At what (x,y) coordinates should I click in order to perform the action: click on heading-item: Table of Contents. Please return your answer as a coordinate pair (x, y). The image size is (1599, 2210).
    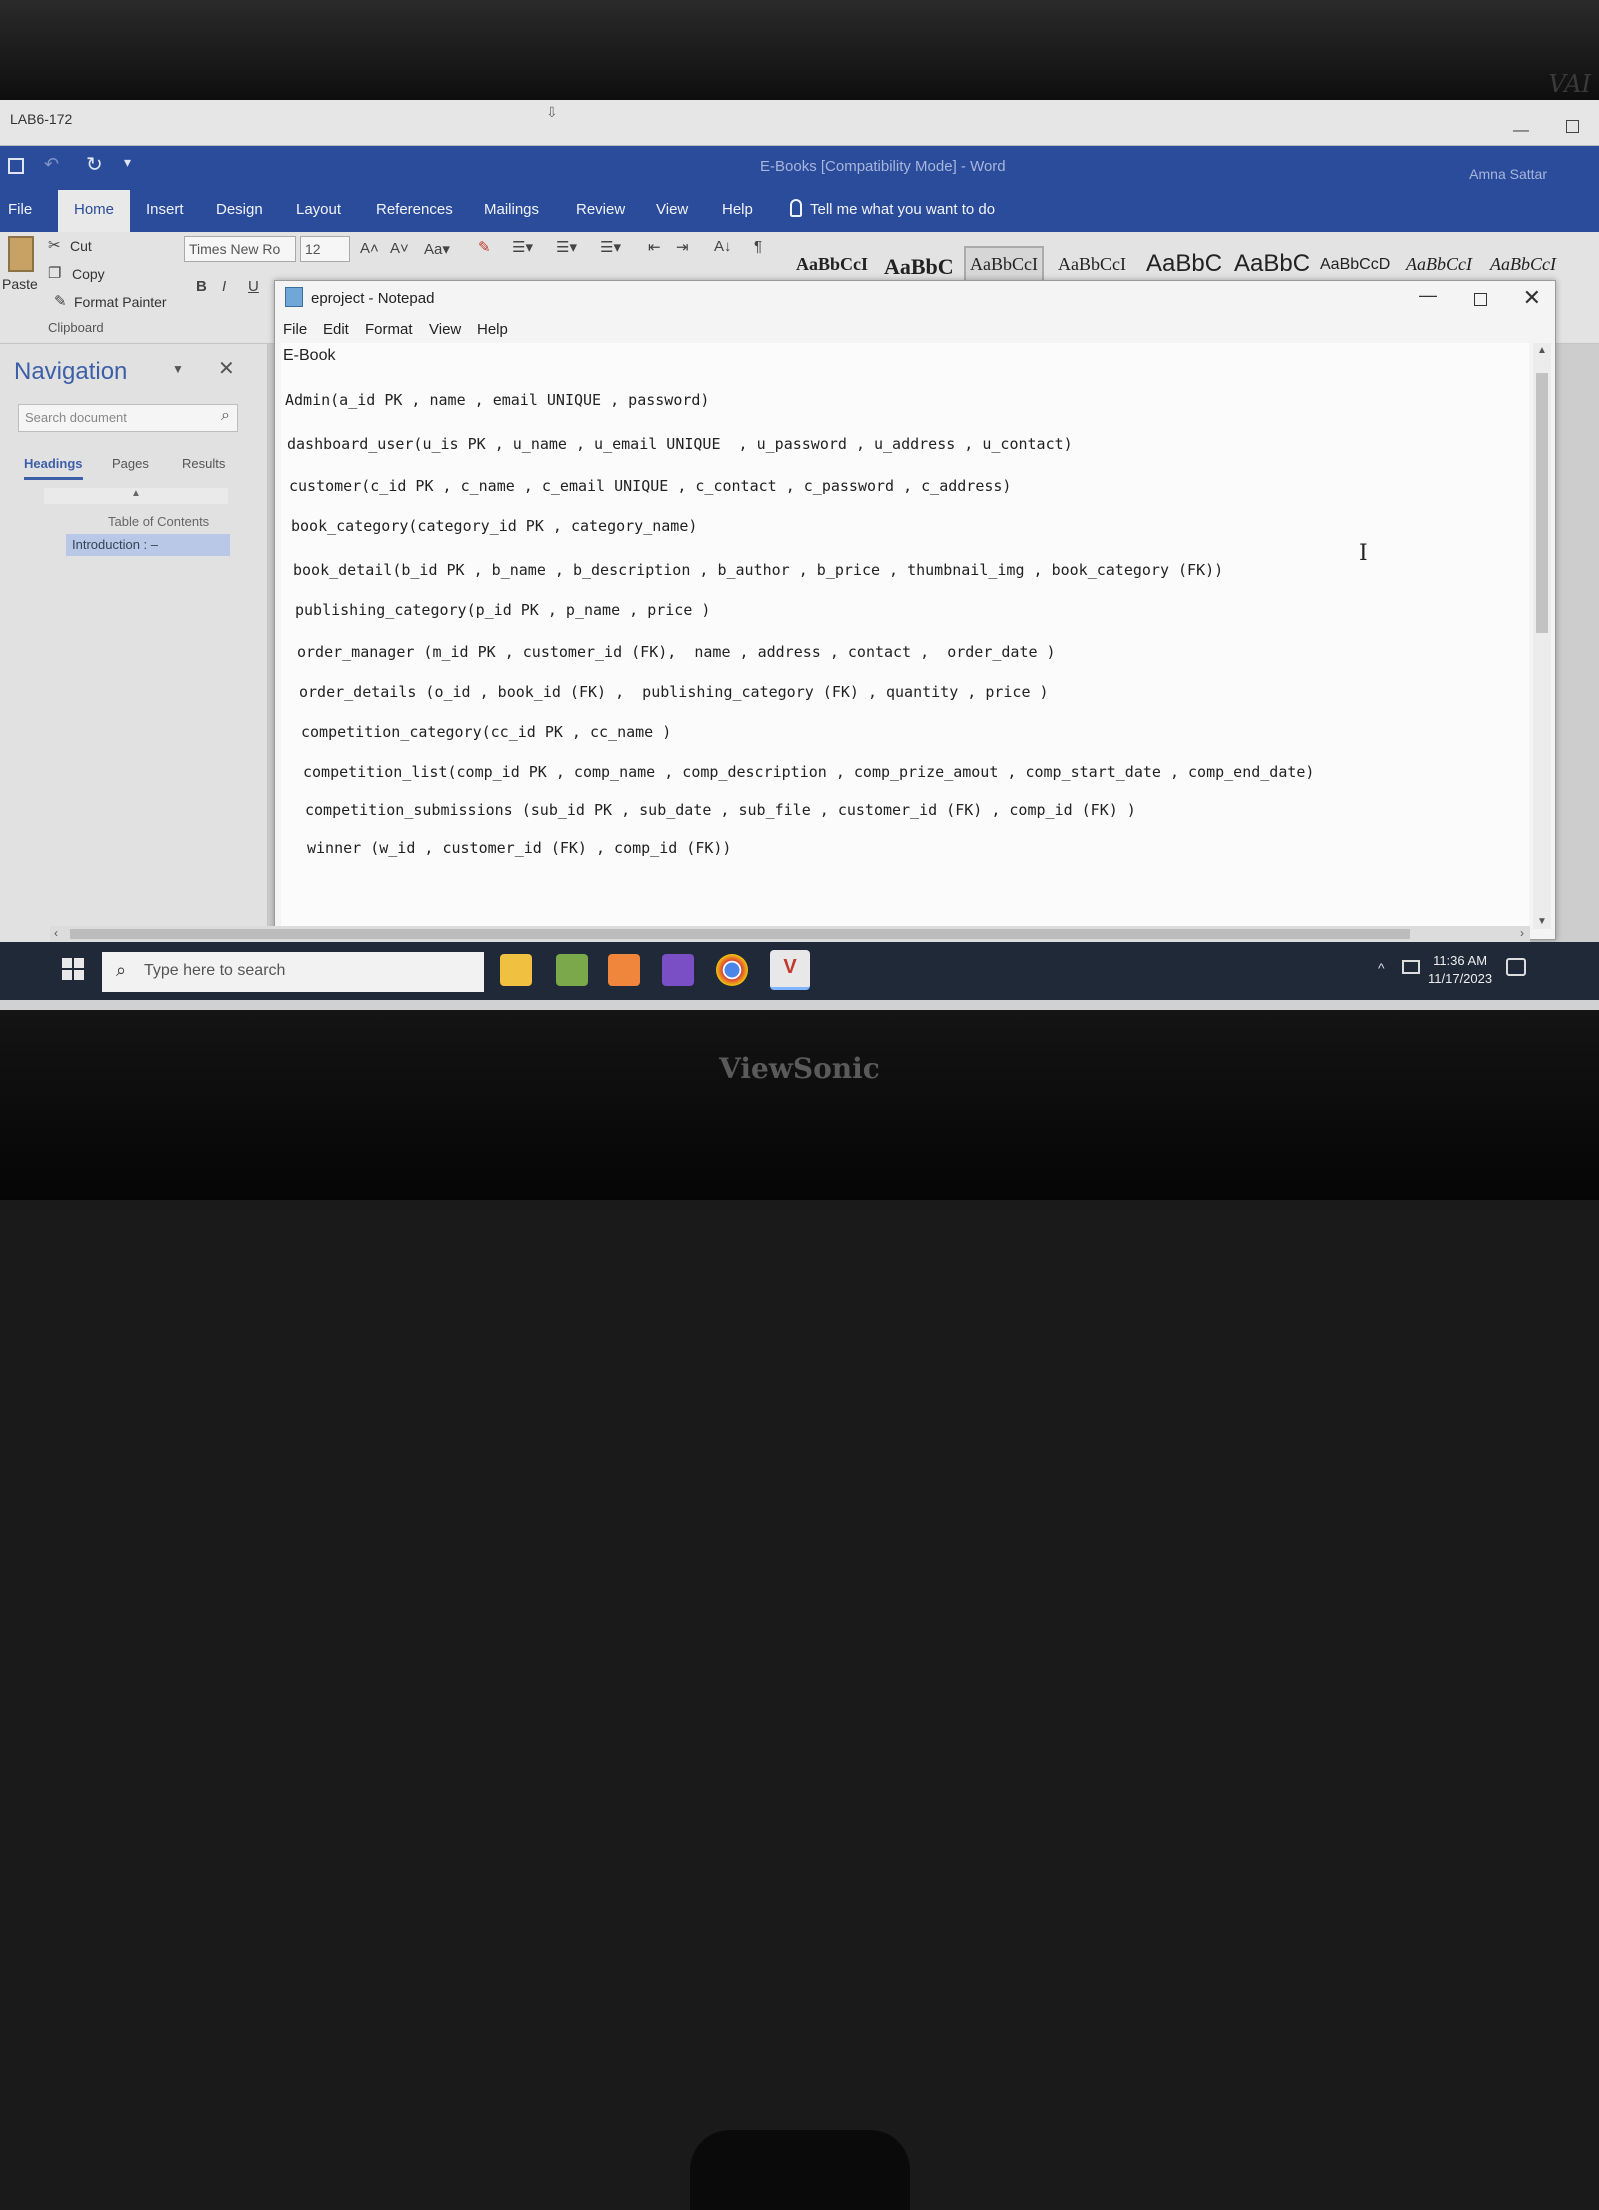
    Looking at the image, I should click on (158, 521).